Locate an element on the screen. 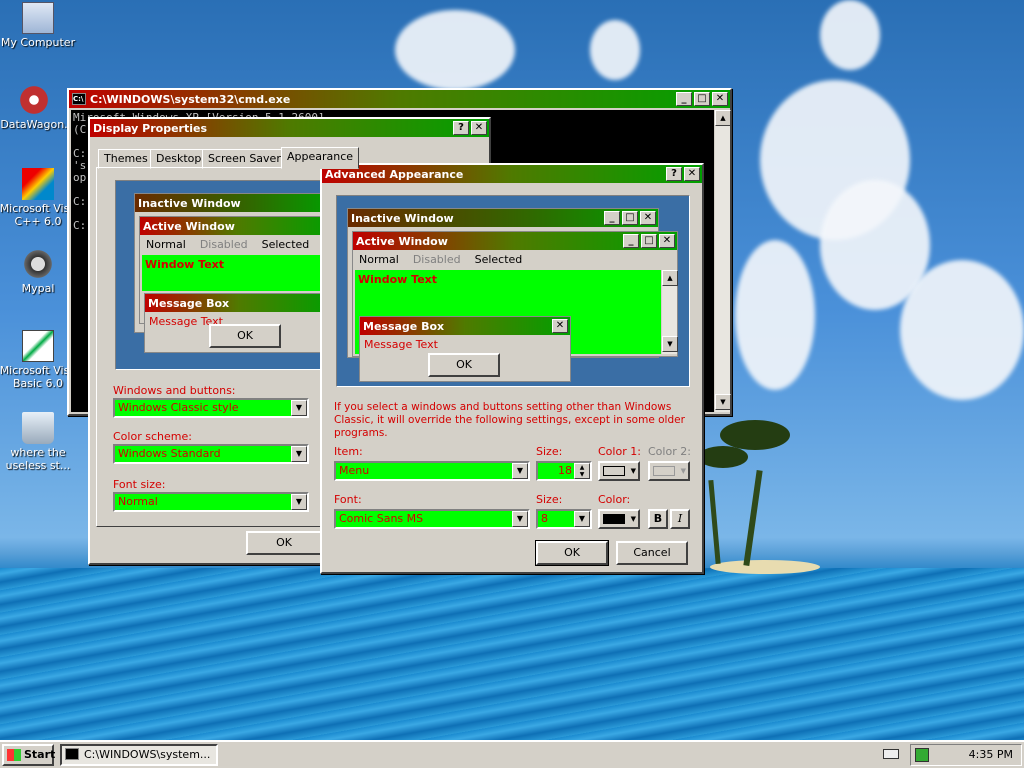 This screenshot has width=1024, height=768. desktop-icon-my-computer: My Computer is located at coordinates (39, 25).